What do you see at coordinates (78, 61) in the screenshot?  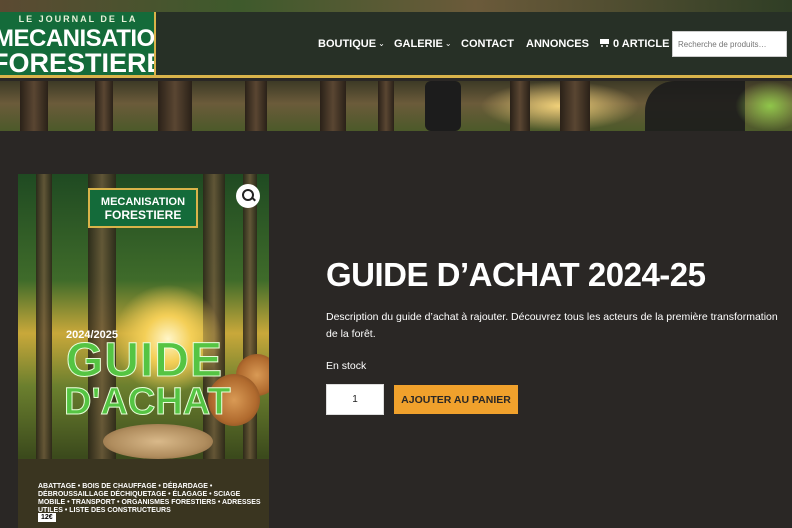 I see `logo-line-3: FORESTIERE` at bounding box center [78, 61].